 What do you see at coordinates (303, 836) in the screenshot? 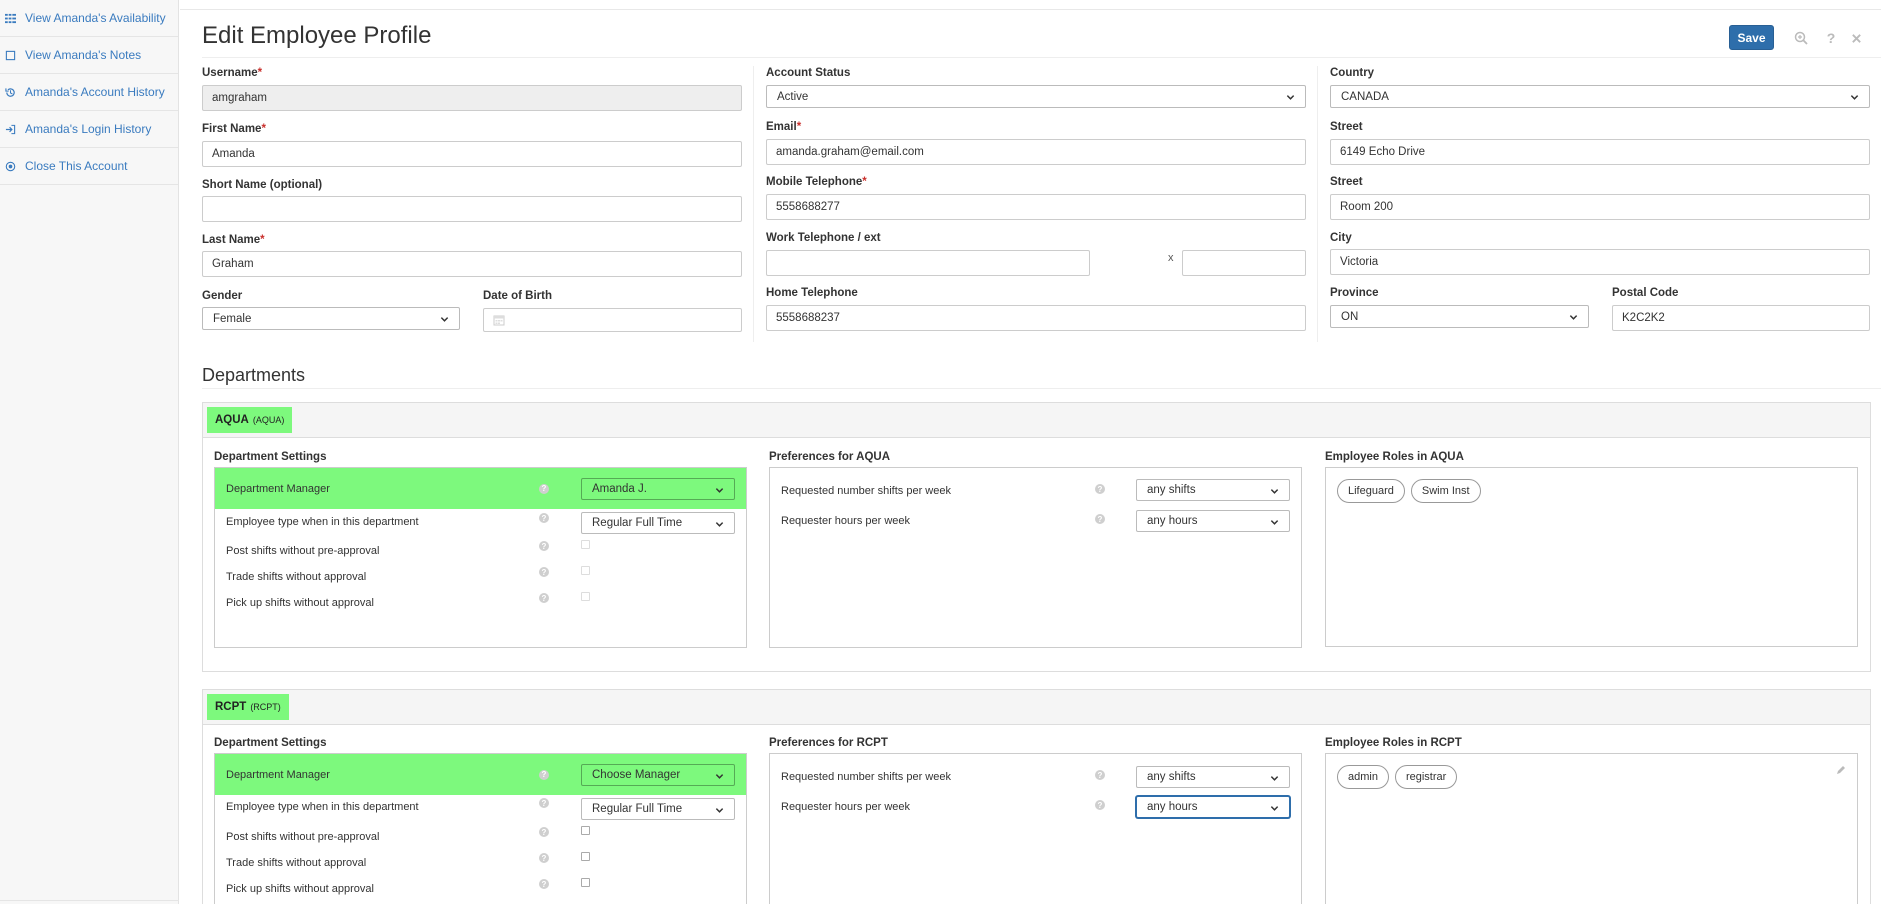
I see `post-shifts-label: Post shifts without pre-approval` at bounding box center [303, 836].